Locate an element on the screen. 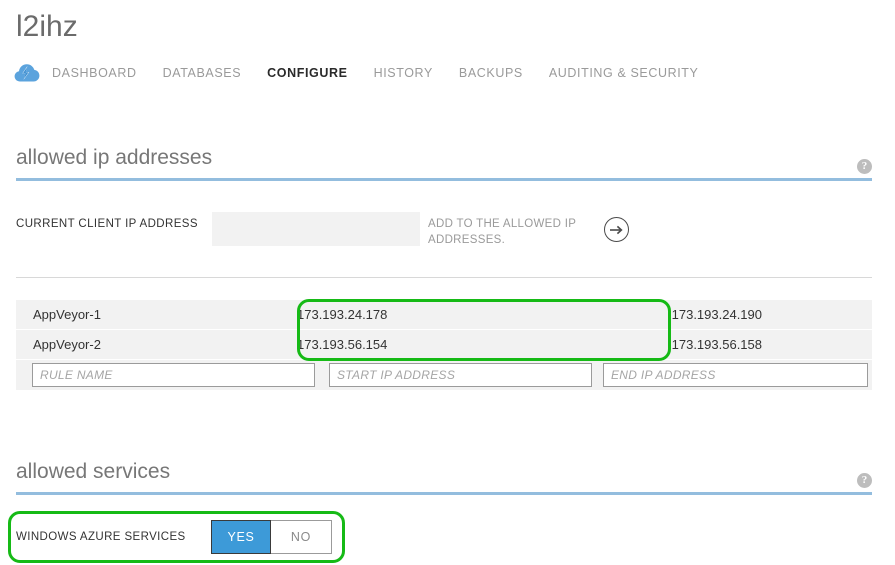 The width and height of the screenshot is (895, 565). add-to-allowed-hint: ADD TO THE ALLOWED IP ADDRESSES. is located at coordinates (502, 232).